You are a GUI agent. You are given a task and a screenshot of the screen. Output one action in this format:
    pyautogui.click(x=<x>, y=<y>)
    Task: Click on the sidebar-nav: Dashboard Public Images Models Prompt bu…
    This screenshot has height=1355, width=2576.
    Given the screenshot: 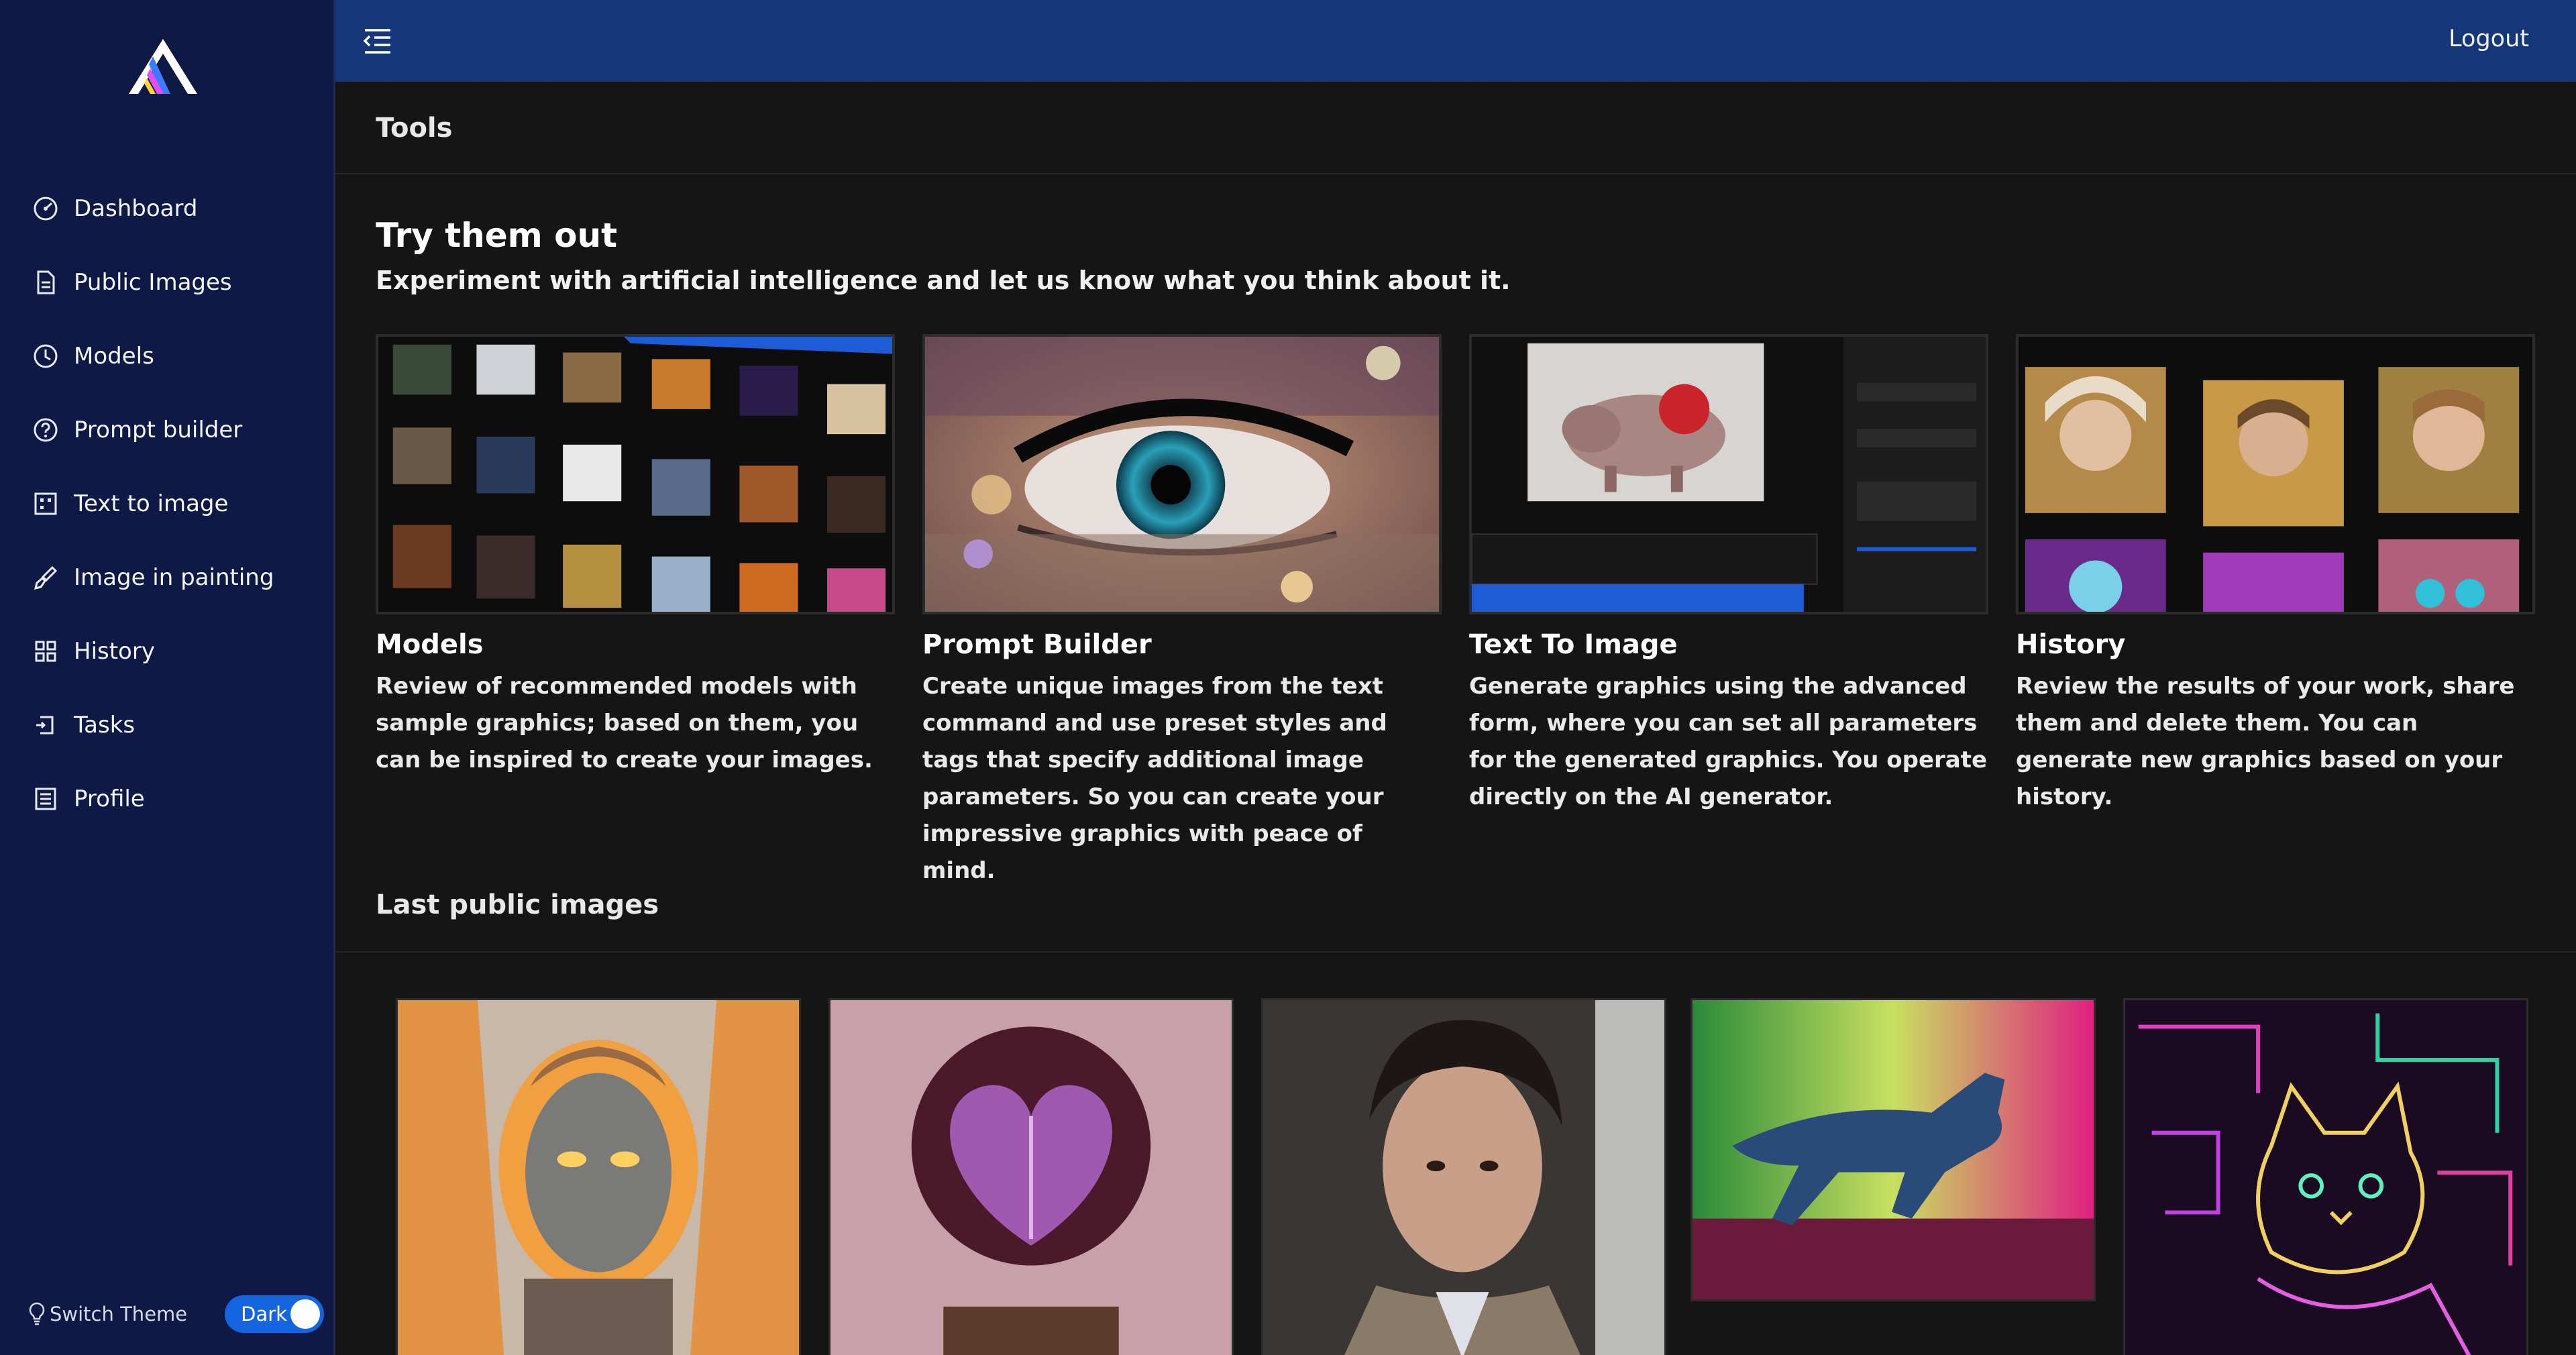 What is the action you would take?
    pyautogui.click(x=167, y=504)
    